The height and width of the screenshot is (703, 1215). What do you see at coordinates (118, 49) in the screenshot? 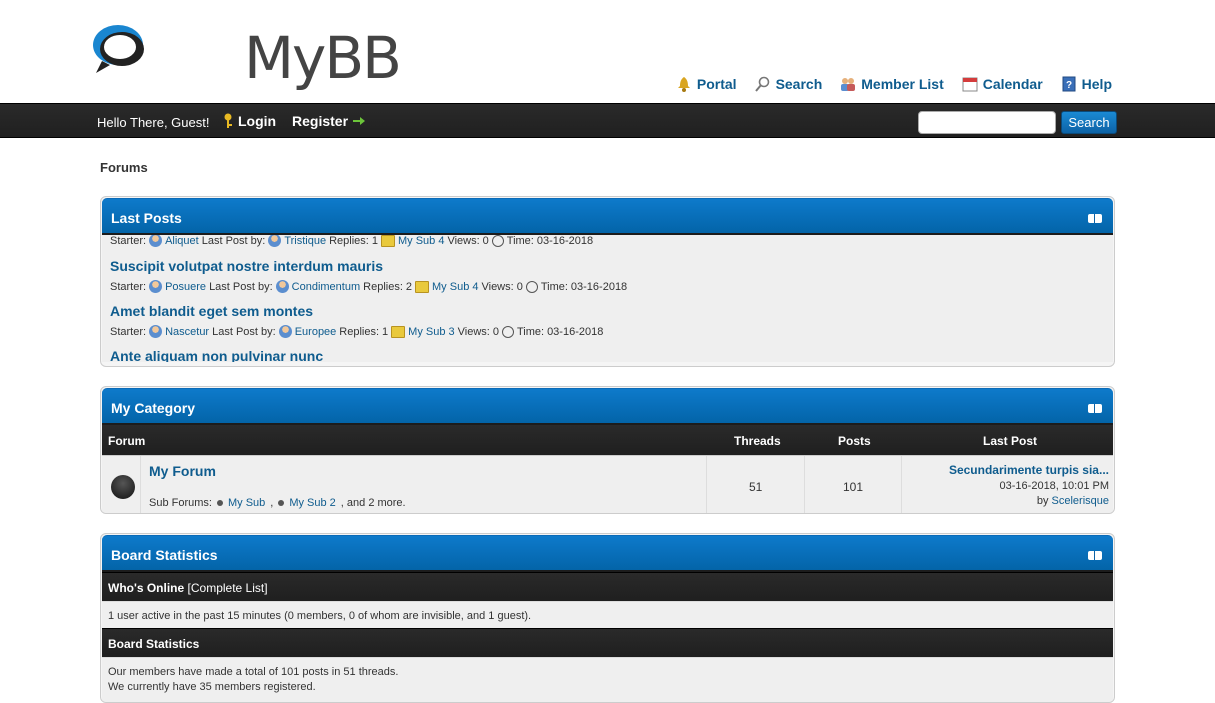
I see `logo-bubble-icon` at bounding box center [118, 49].